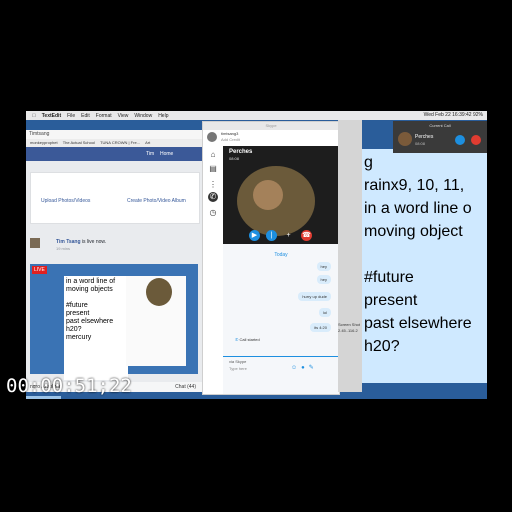 Image resolution: width=512 pixels, height=512 pixels. What do you see at coordinates (281, 356) in the screenshot?
I see `input-divider` at bounding box center [281, 356].